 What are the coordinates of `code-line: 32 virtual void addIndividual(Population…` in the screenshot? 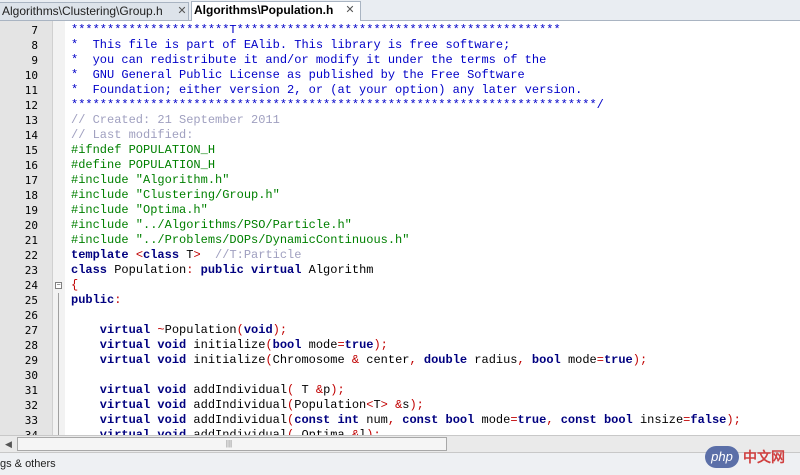 It's located at (400, 405).